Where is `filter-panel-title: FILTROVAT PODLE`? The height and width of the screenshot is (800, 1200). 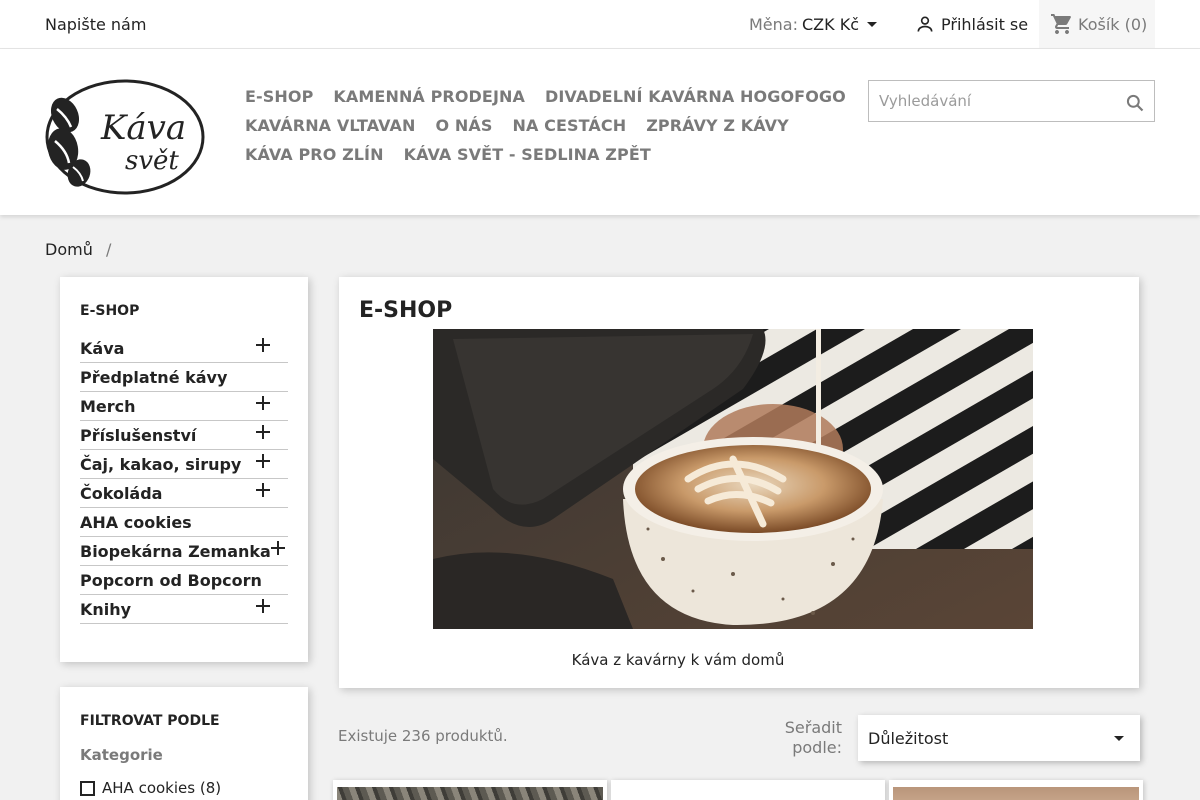
filter-panel-title: FILTROVAT PODLE is located at coordinates (150, 721).